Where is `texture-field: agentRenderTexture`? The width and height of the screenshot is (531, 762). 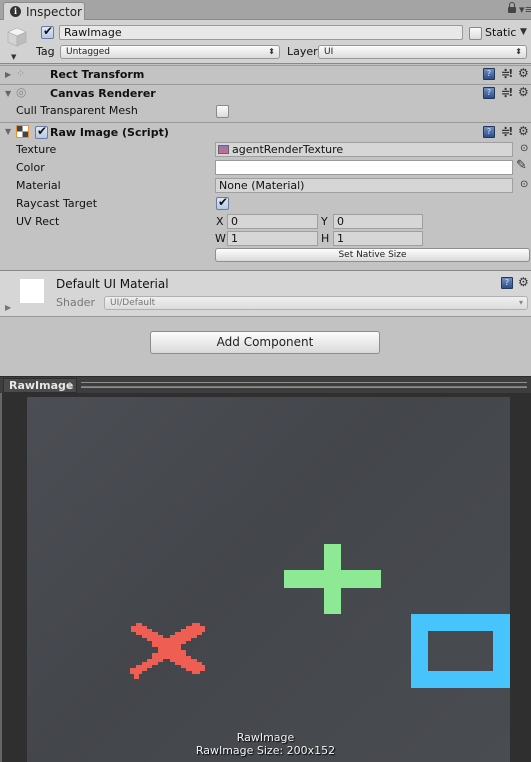 texture-field: agentRenderTexture is located at coordinates (364, 149).